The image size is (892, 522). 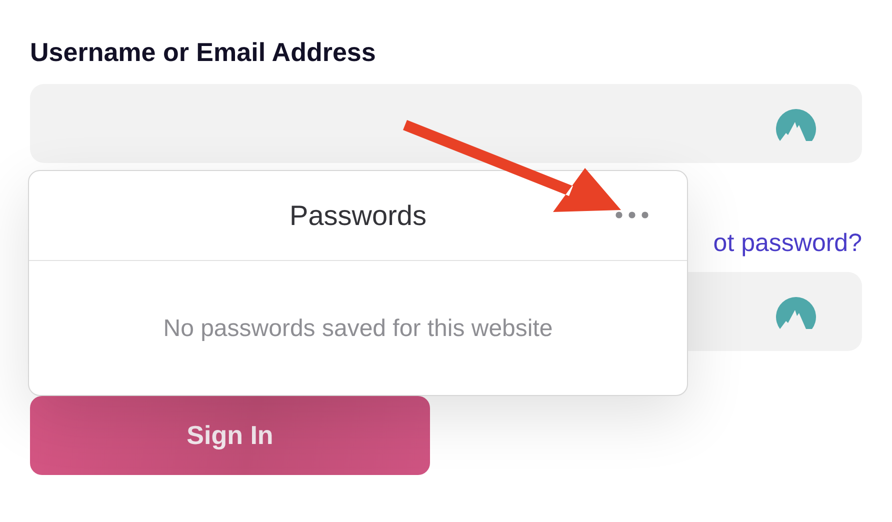 What do you see at coordinates (632, 215) in the screenshot?
I see `more-icon` at bounding box center [632, 215].